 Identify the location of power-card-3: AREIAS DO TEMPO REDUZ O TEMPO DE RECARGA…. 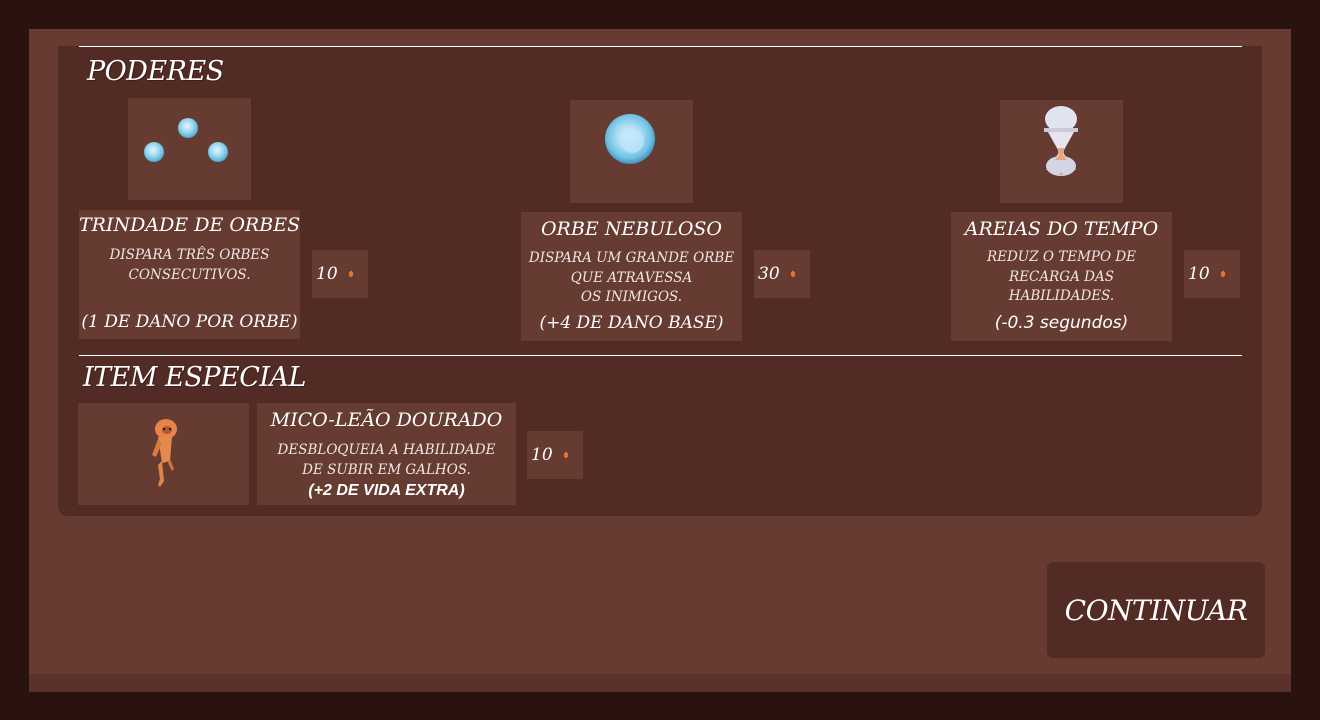
(1061, 276).